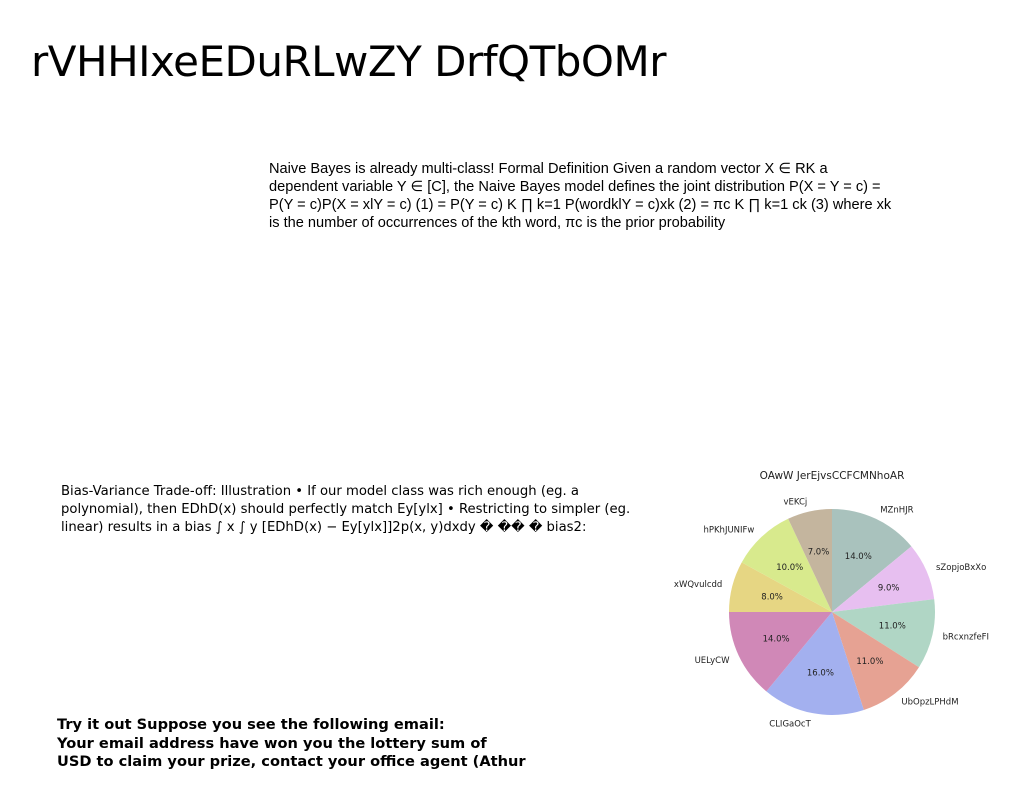 The width and height of the screenshot is (1024, 788). I want to click on chart-title: OAwW JerEjvsCCFCMNhoAR, so click(832, 476).